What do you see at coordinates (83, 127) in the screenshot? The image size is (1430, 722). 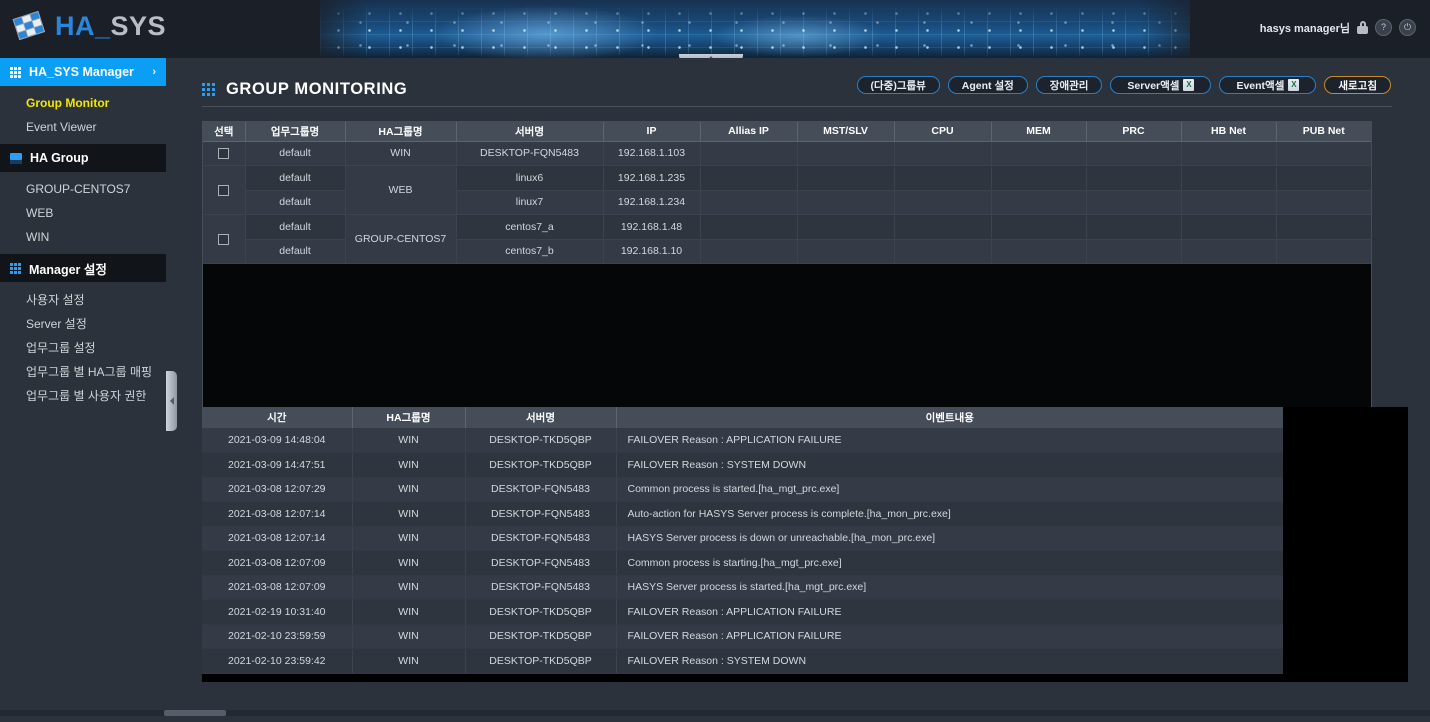 I see `sidebar-item-event-viewer: Event Viewer` at bounding box center [83, 127].